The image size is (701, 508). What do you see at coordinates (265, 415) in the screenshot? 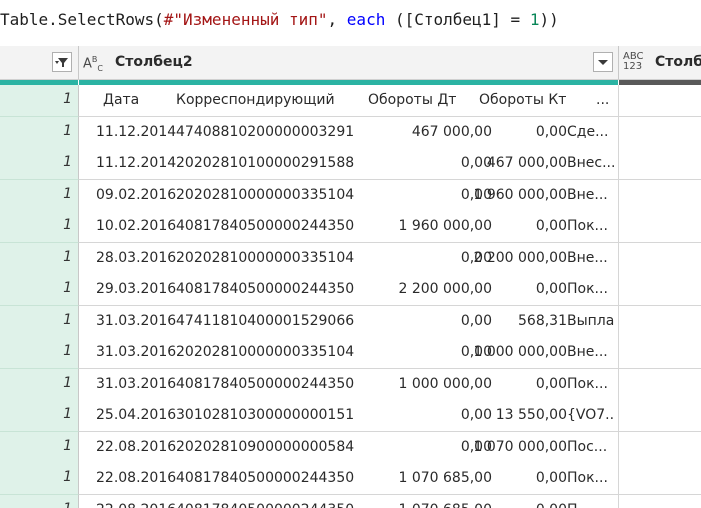
I see `cell-account: 30102810300000000151` at bounding box center [265, 415].